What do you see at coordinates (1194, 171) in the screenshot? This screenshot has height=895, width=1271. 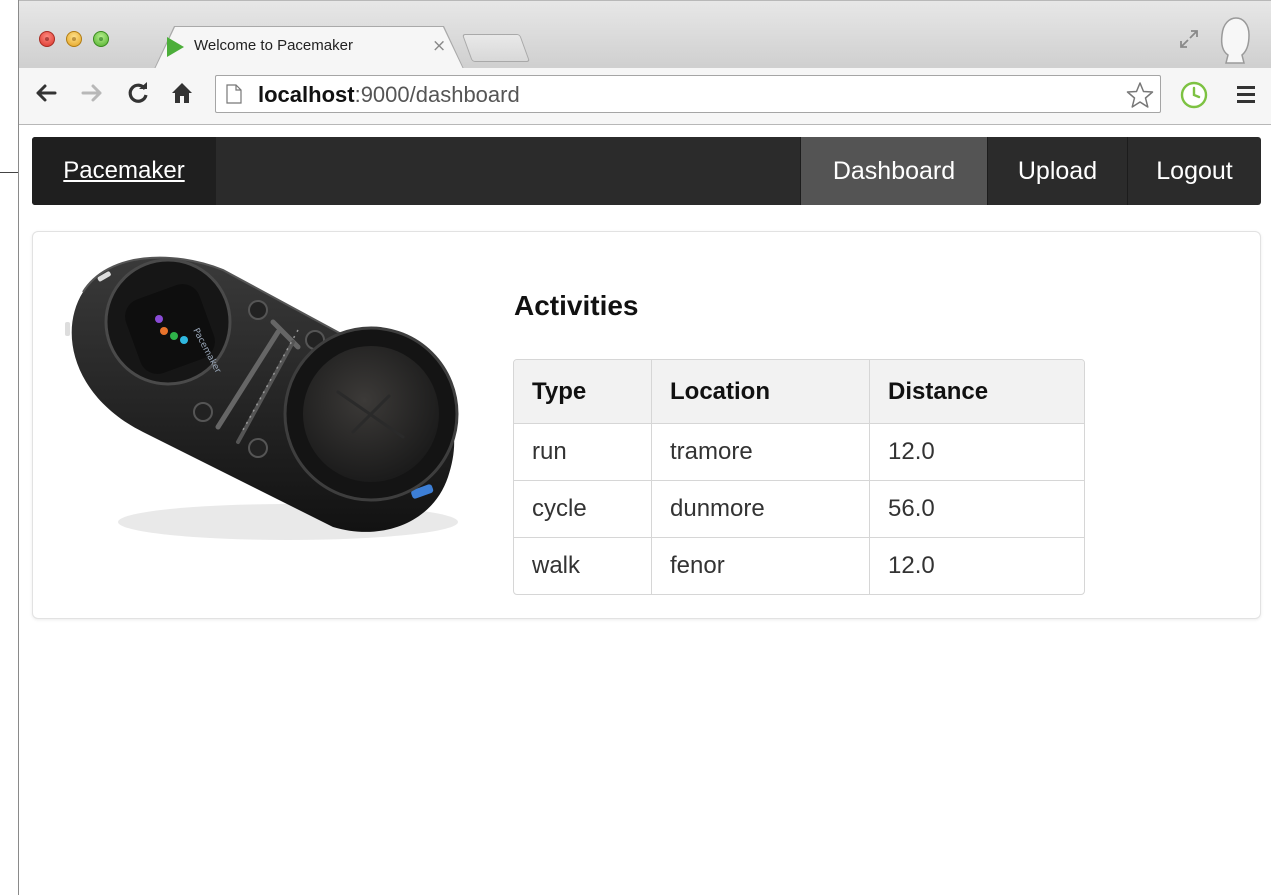 I see `nav-logout: Logout` at bounding box center [1194, 171].